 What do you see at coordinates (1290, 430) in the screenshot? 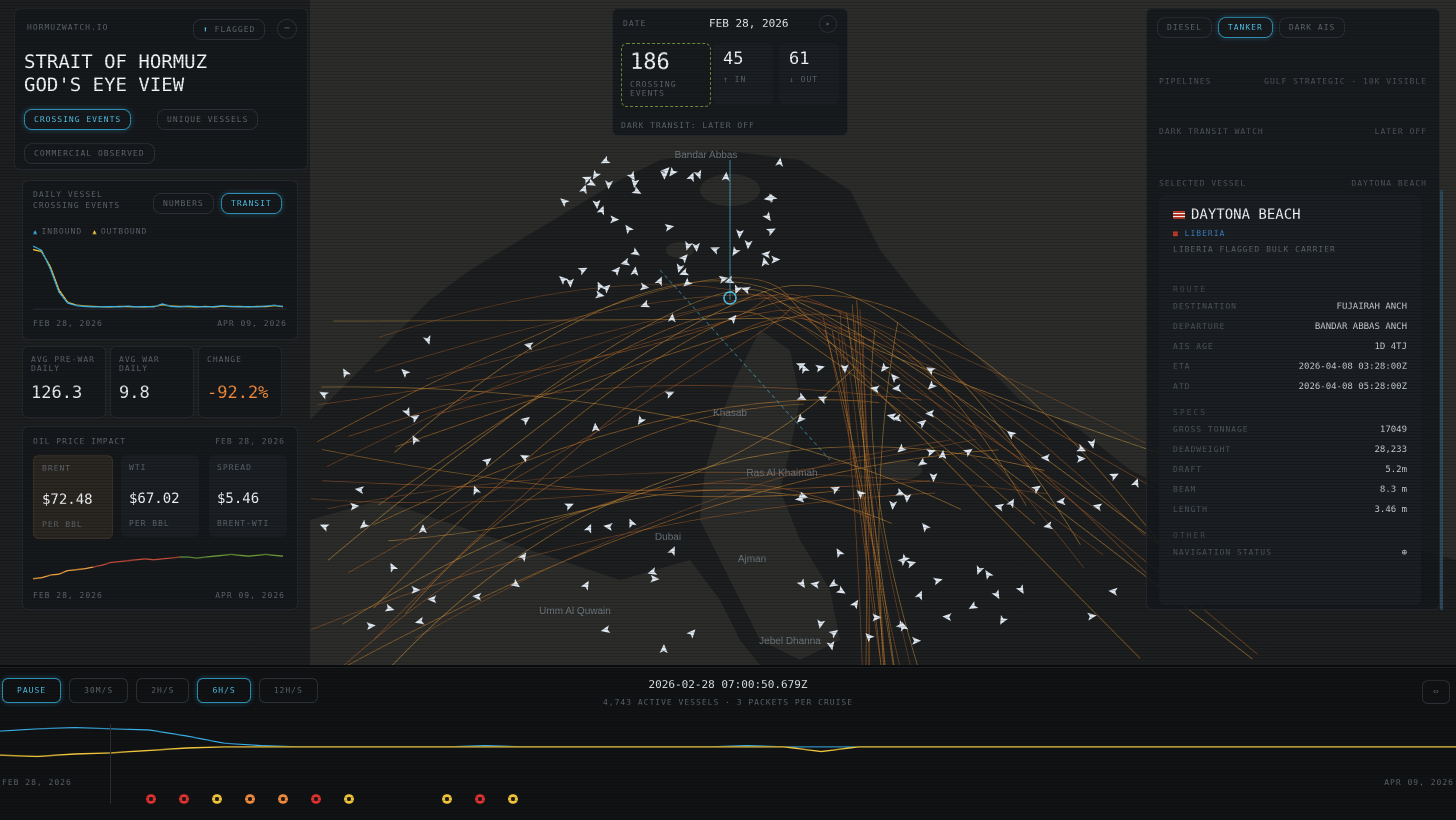
I see `vessel-field: GROSS TONNAGE 17049` at bounding box center [1290, 430].